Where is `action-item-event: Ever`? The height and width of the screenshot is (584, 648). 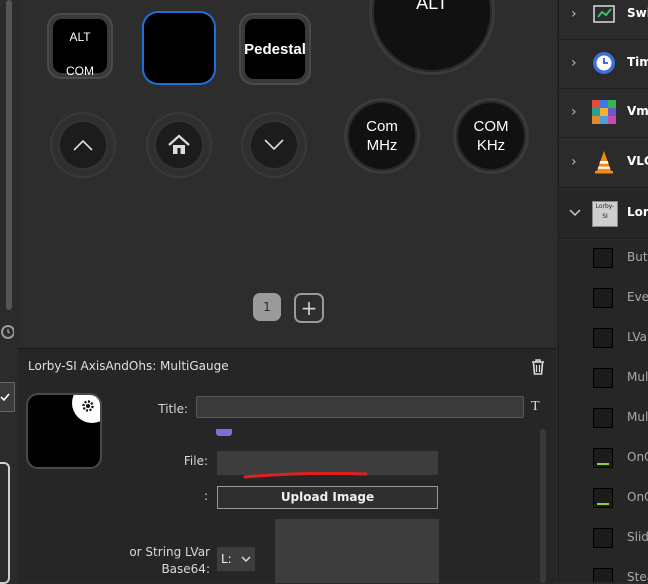 action-item-event: Ever is located at coordinates (603, 300).